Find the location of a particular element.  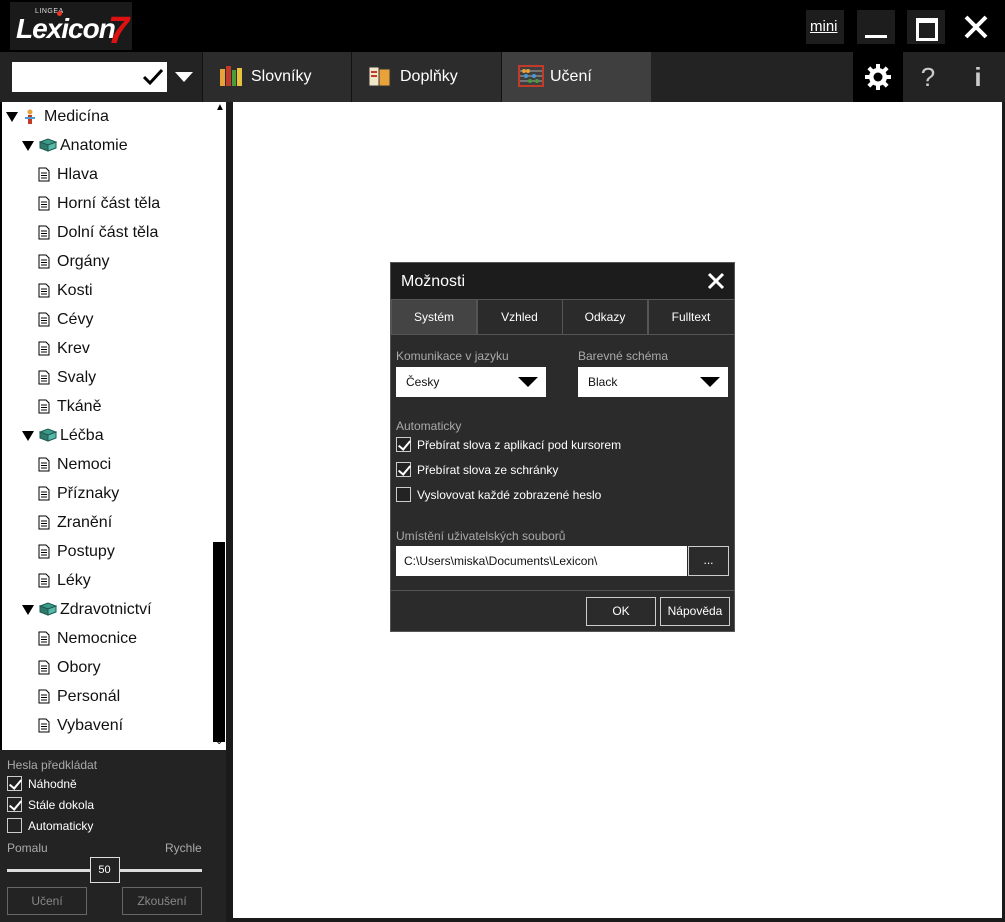

tree-item: Obory is located at coordinates (107, 667).